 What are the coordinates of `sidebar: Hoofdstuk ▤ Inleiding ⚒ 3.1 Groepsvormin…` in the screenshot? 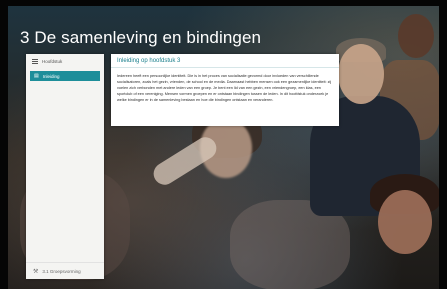 It's located at (65, 166).